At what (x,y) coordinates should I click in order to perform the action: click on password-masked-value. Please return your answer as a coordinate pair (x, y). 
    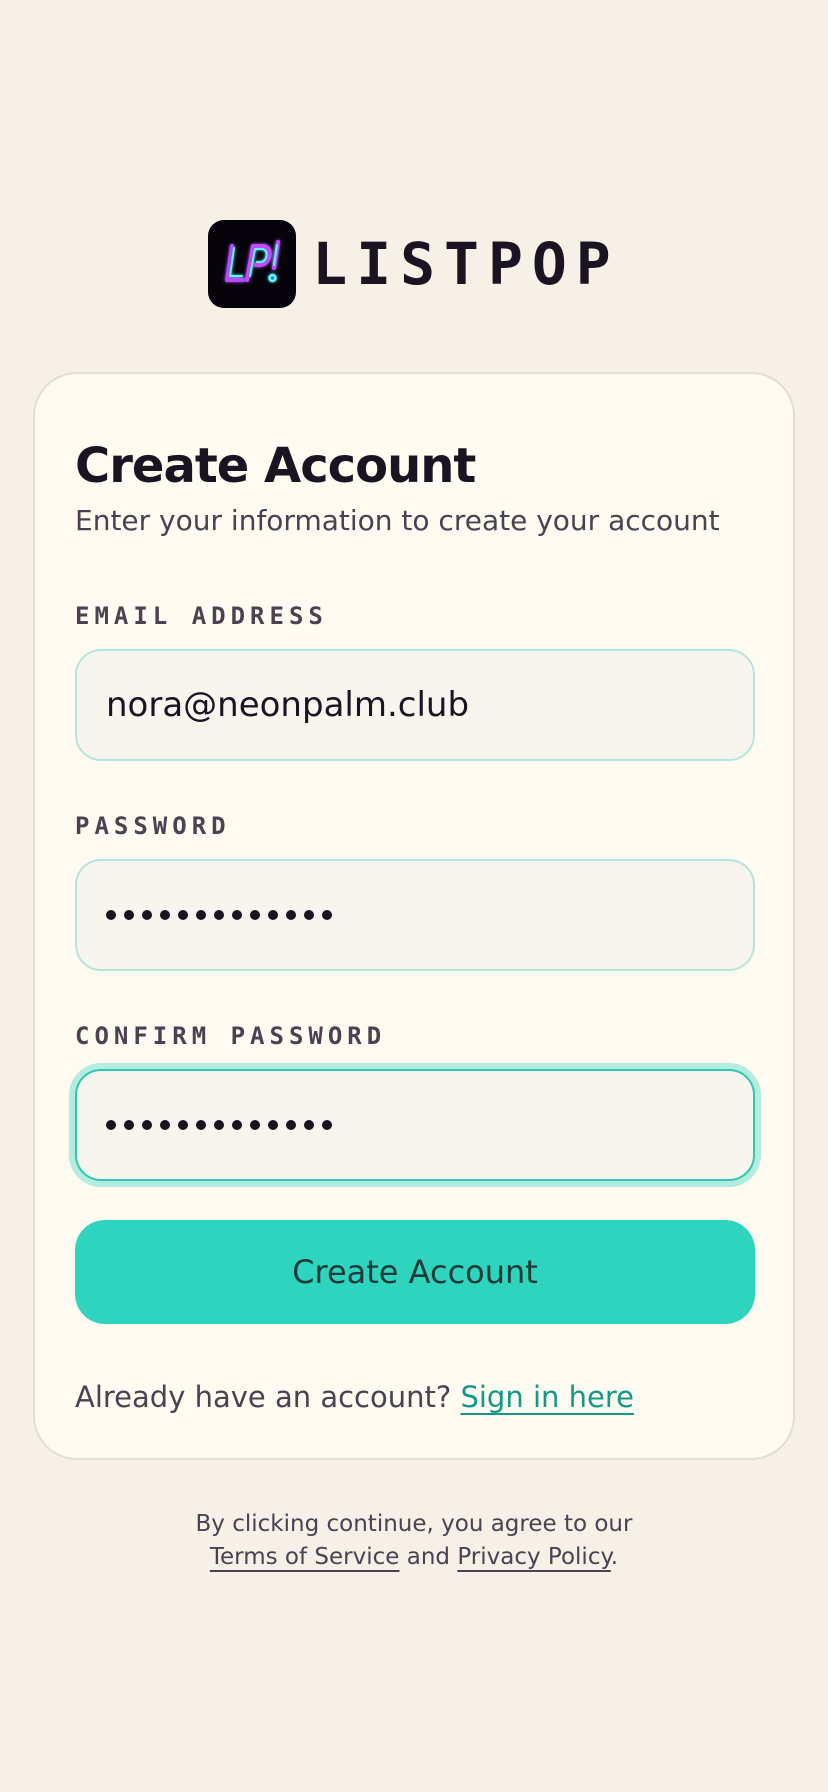
    Looking at the image, I should click on (223, 915).